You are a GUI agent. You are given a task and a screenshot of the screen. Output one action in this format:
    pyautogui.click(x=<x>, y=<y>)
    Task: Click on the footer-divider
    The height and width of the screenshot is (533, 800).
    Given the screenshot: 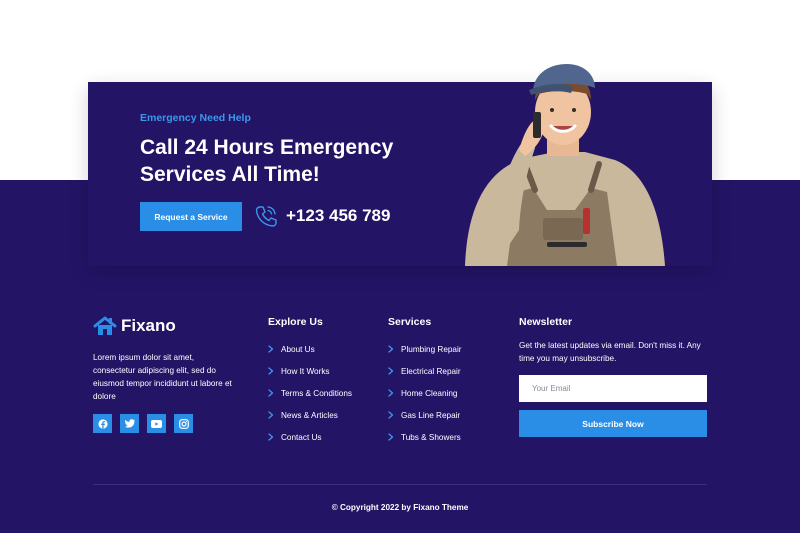 What is the action you would take?
    pyautogui.click(x=400, y=484)
    